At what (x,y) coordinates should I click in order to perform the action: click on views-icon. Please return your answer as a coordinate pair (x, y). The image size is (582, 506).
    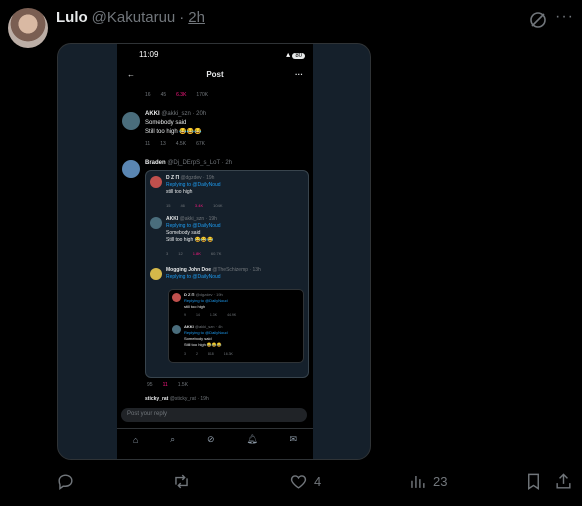
    Looking at the image, I should click on (418, 481).